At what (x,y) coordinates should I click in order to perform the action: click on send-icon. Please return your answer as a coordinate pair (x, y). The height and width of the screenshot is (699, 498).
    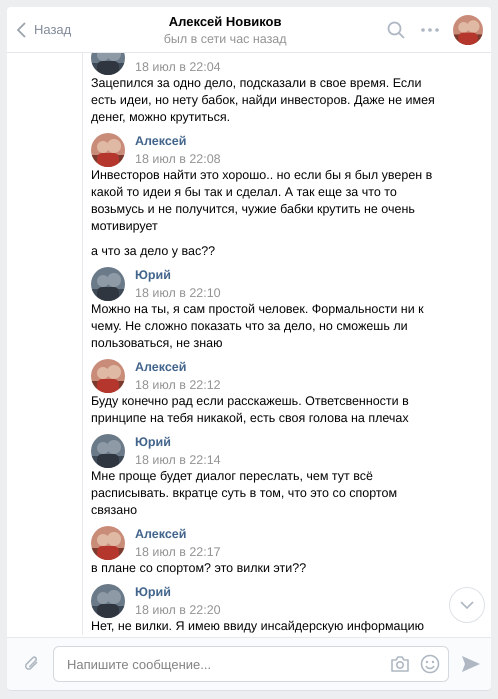
    Looking at the image, I should click on (471, 664).